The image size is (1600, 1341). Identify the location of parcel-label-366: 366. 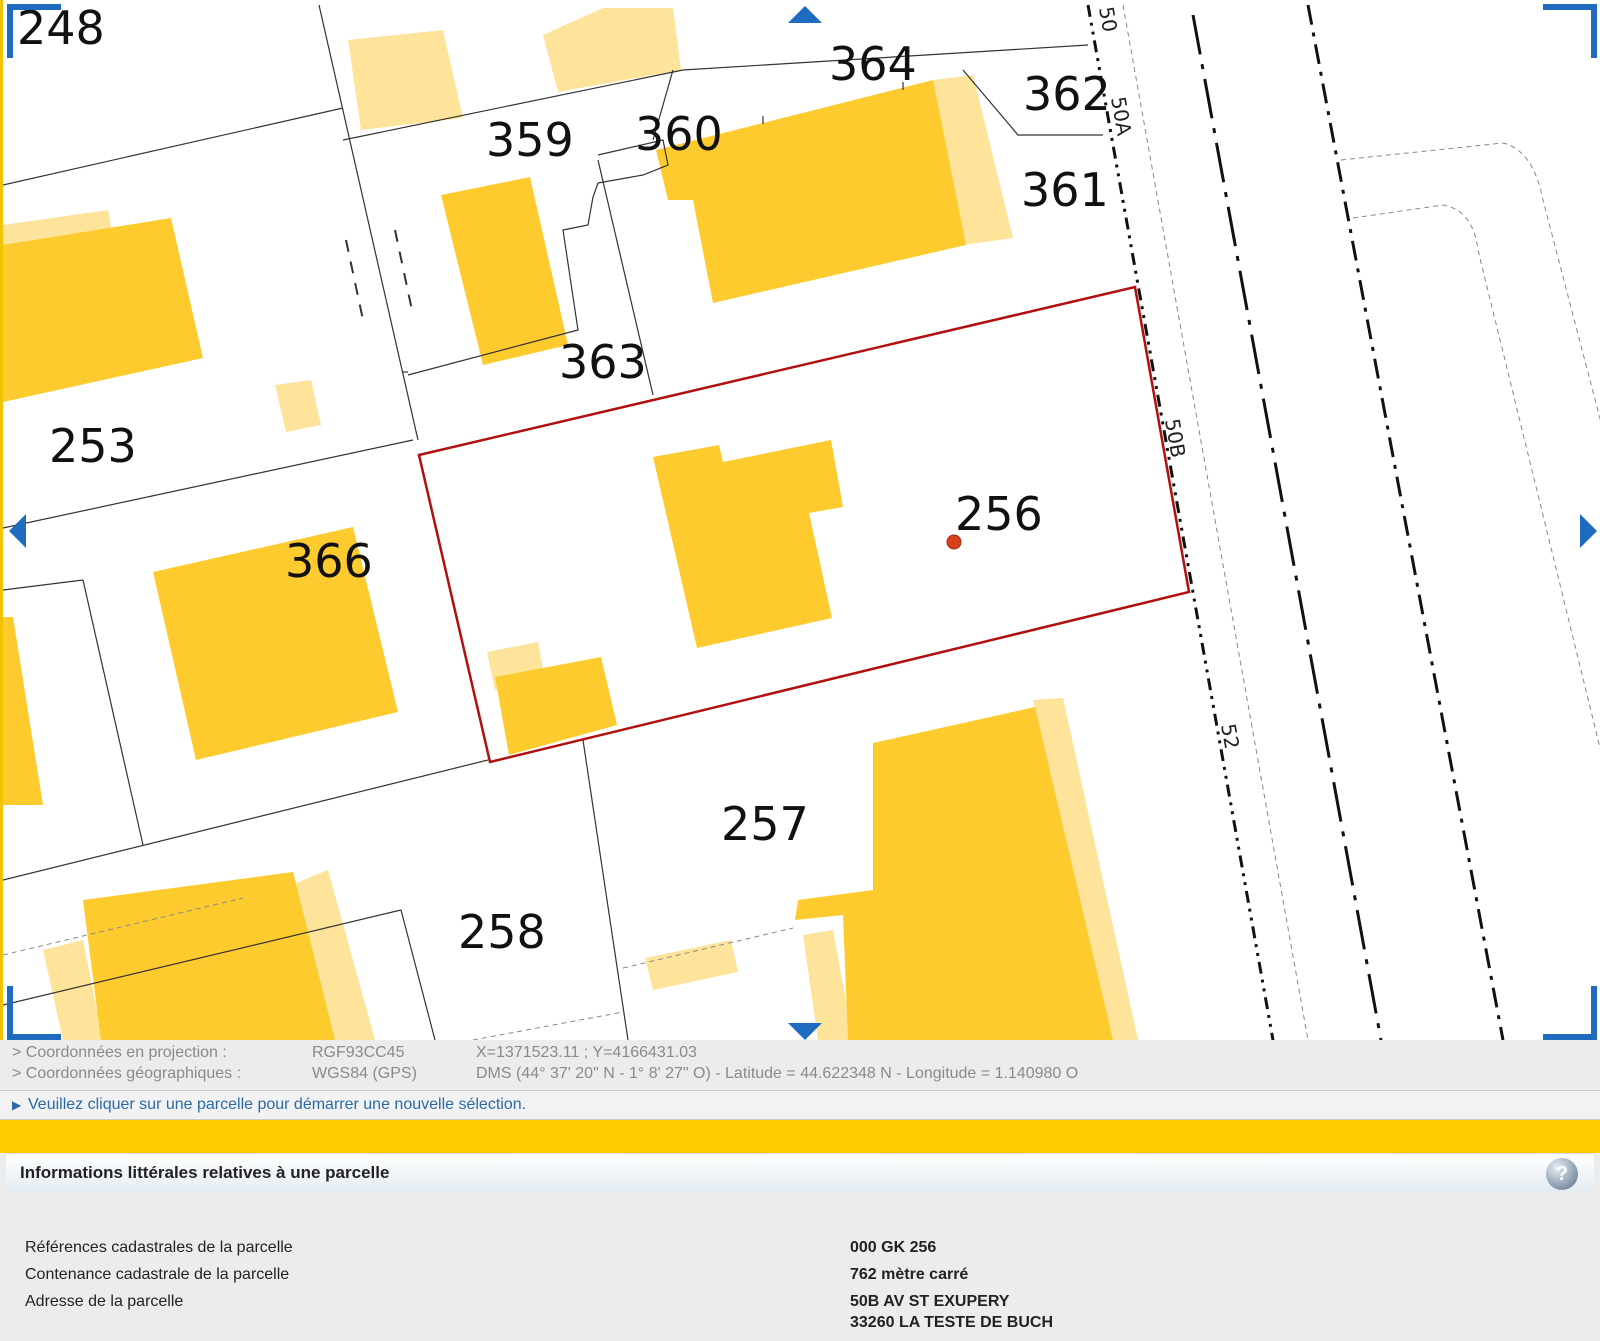
(329, 561).